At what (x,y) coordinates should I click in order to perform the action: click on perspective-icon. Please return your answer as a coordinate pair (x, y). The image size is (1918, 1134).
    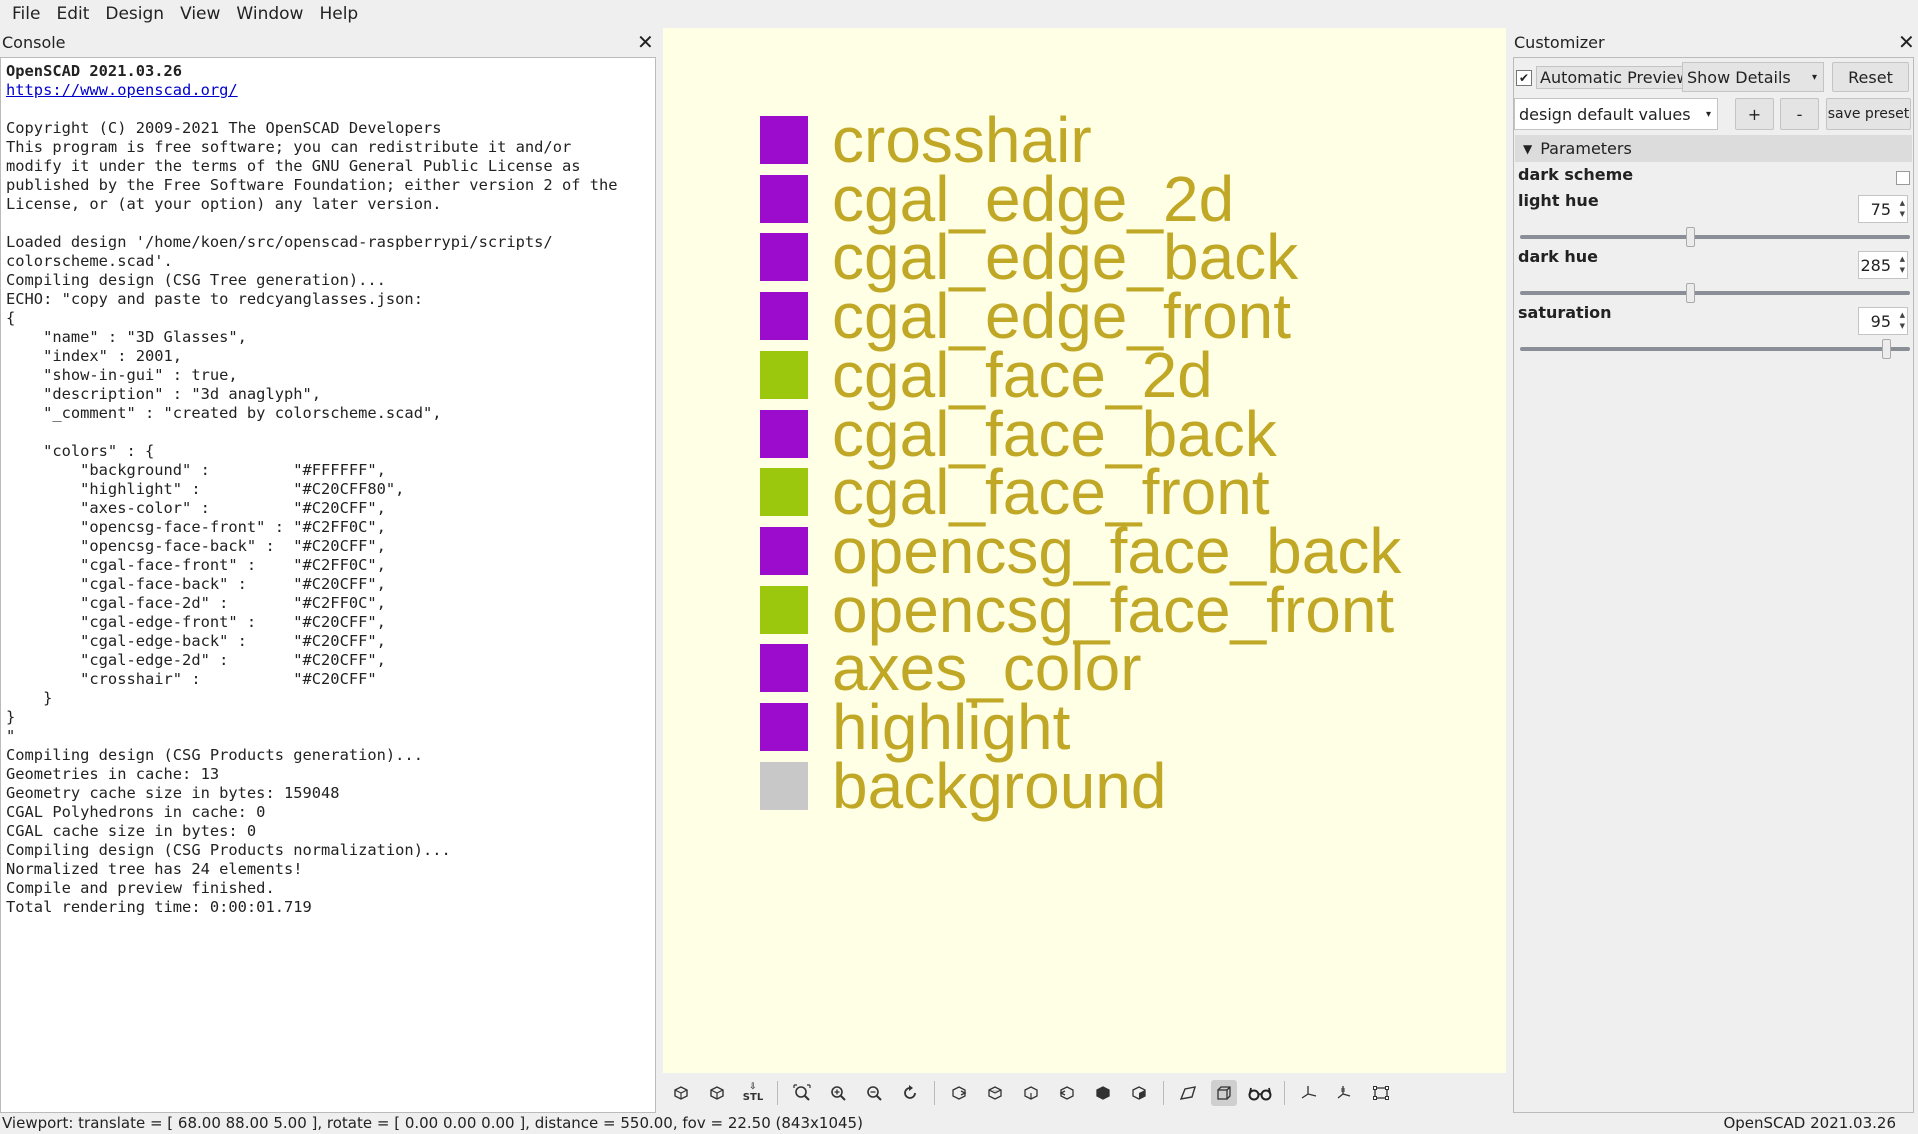
    Looking at the image, I should click on (1188, 1093).